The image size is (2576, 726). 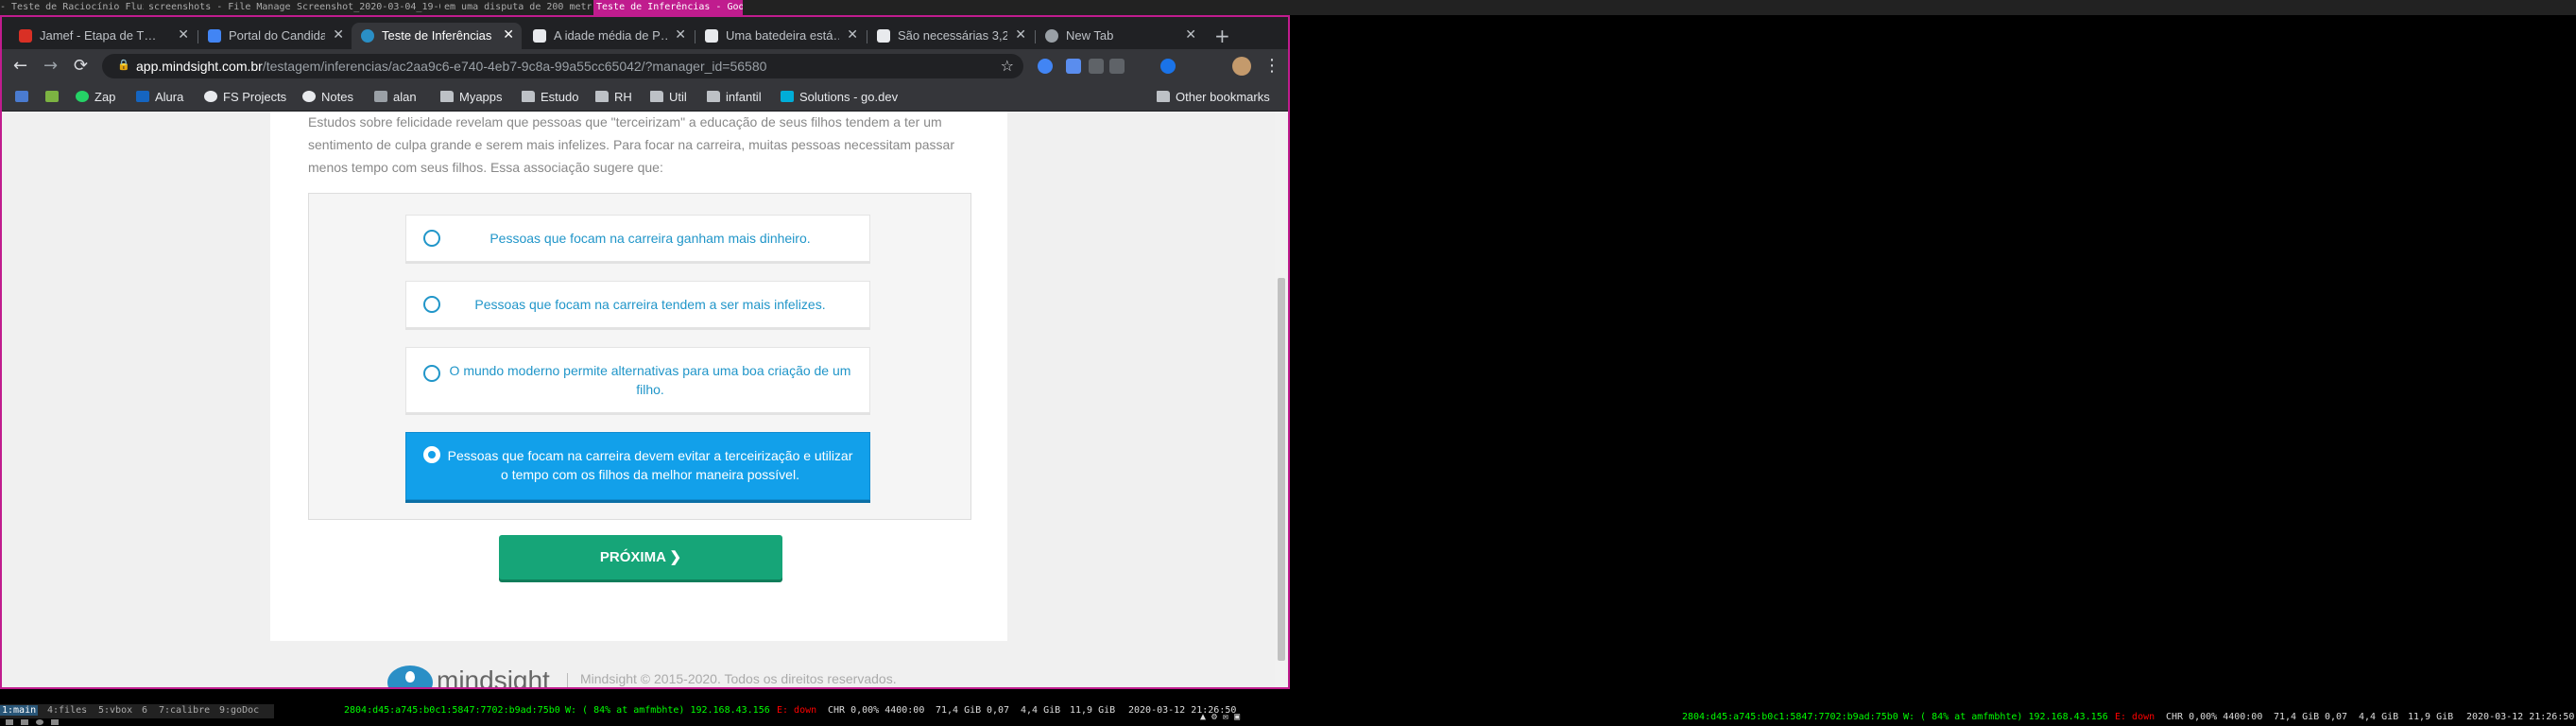 I want to click on bookmark-folder-rh: RH, so click(x=613, y=97).